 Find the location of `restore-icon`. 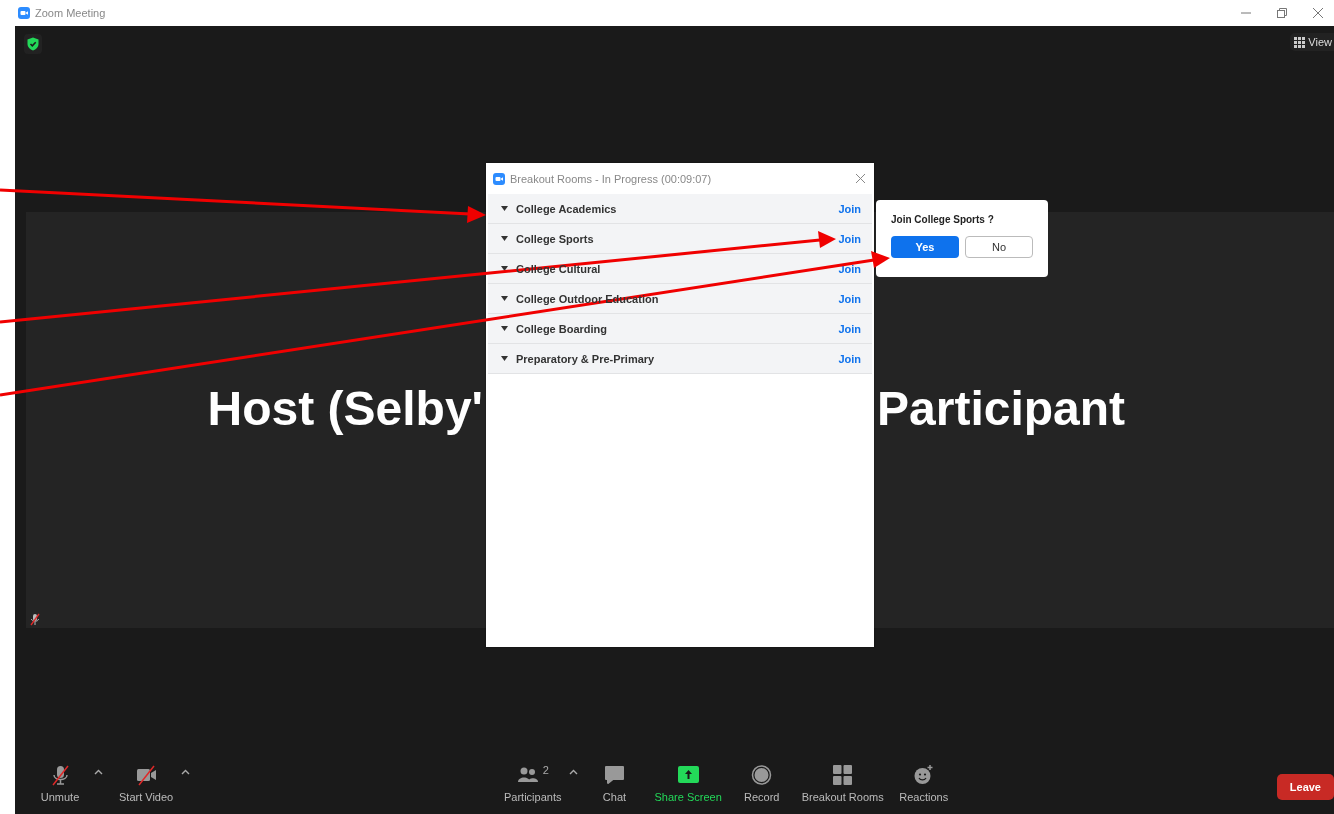

restore-icon is located at coordinates (1282, 13).